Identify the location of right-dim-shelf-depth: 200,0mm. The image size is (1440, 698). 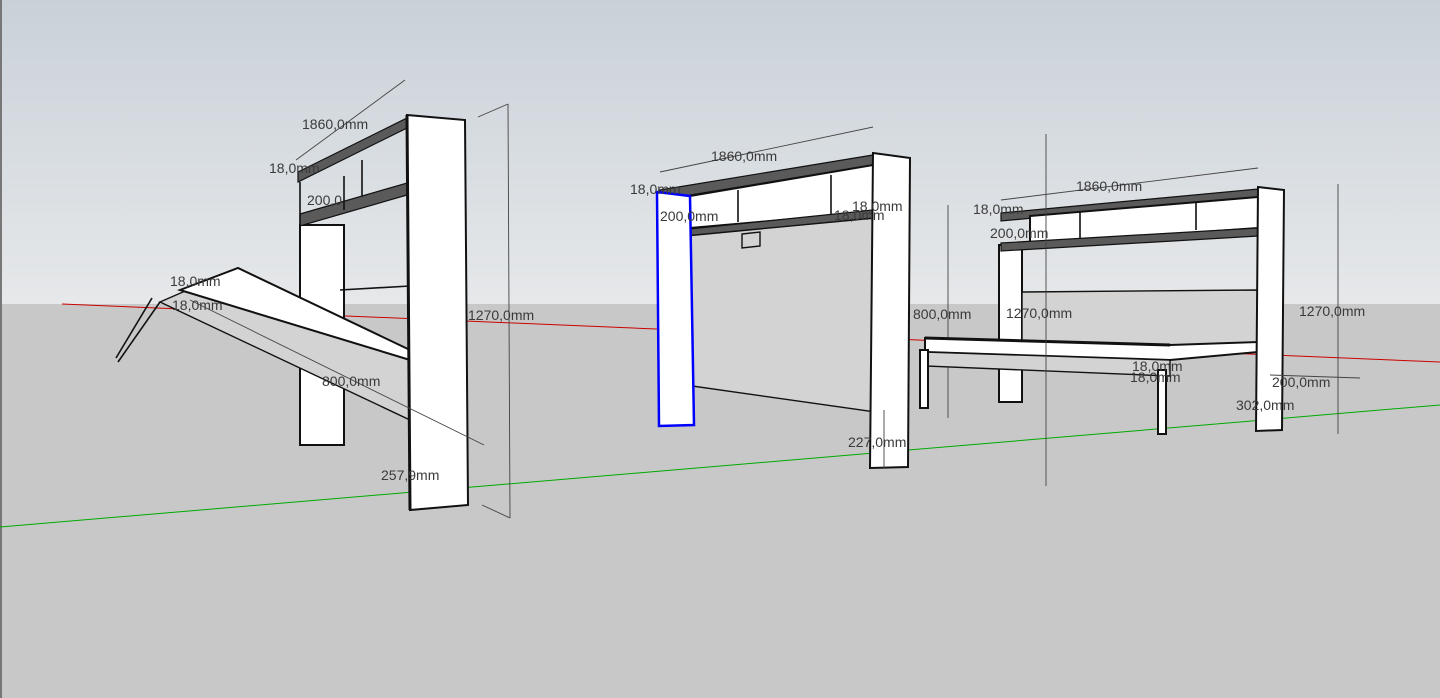
(1019, 233).